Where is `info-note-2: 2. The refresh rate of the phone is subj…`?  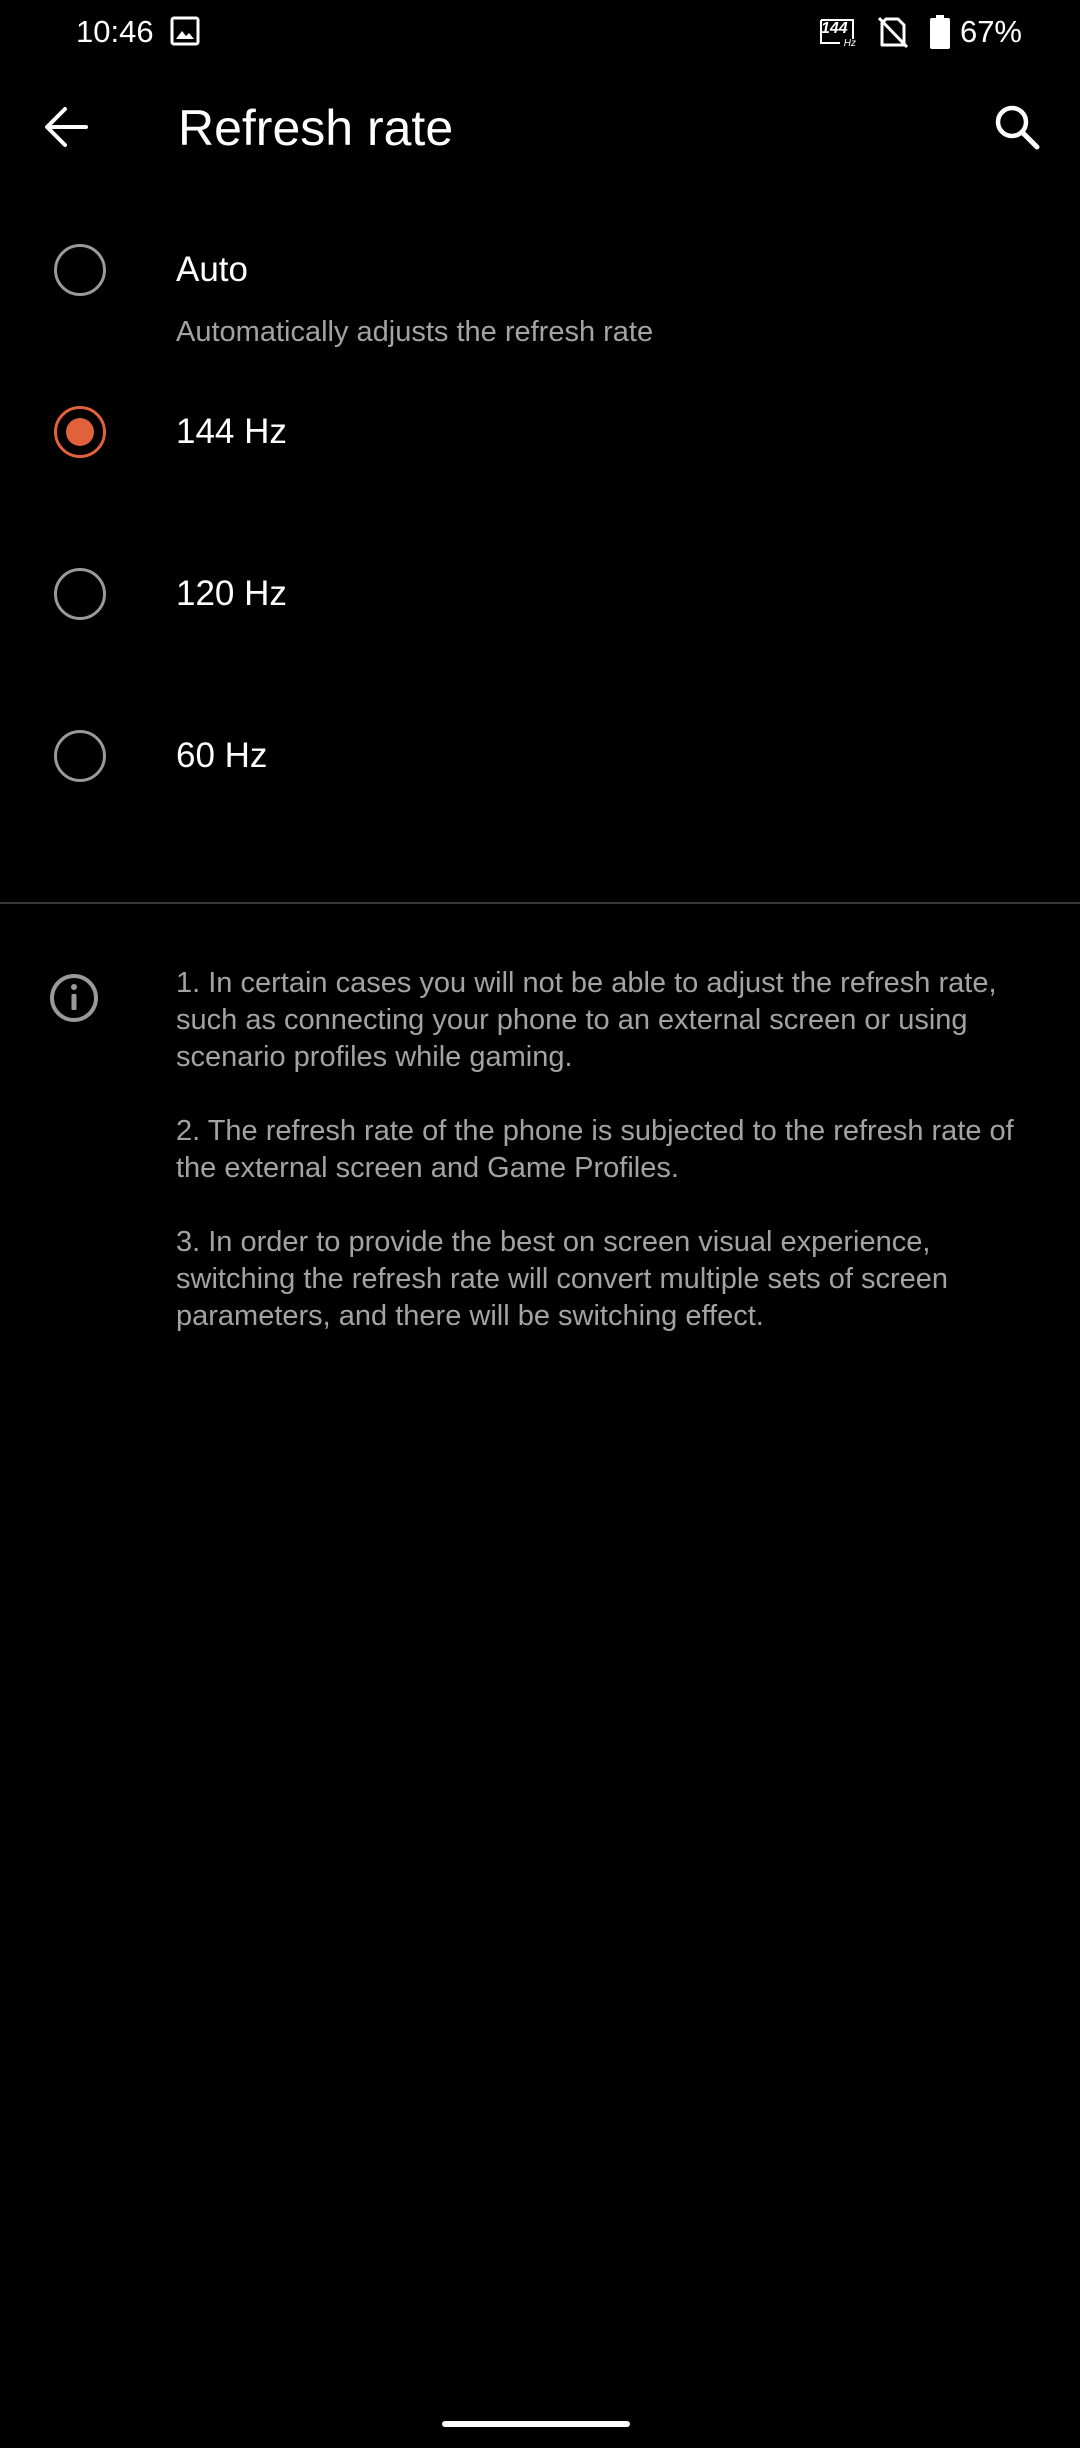
info-note-2: 2. The refresh rate of the phone is subj… is located at coordinates (595, 1149).